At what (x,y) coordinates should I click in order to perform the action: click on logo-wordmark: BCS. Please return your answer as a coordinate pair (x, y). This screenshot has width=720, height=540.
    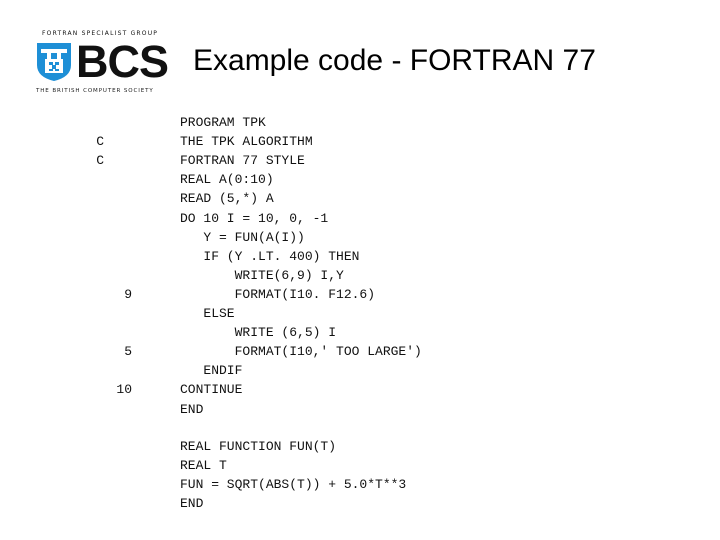
    Looking at the image, I should click on (122, 61).